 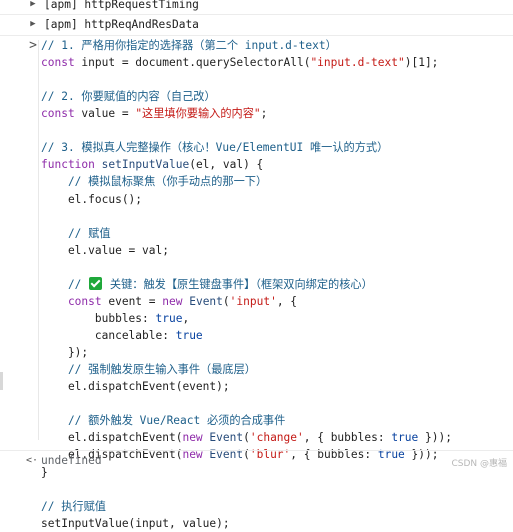 What do you see at coordinates (256, 233) in the screenshot?
I see `code-line: // 赋值` at bounding box center [256, 233].